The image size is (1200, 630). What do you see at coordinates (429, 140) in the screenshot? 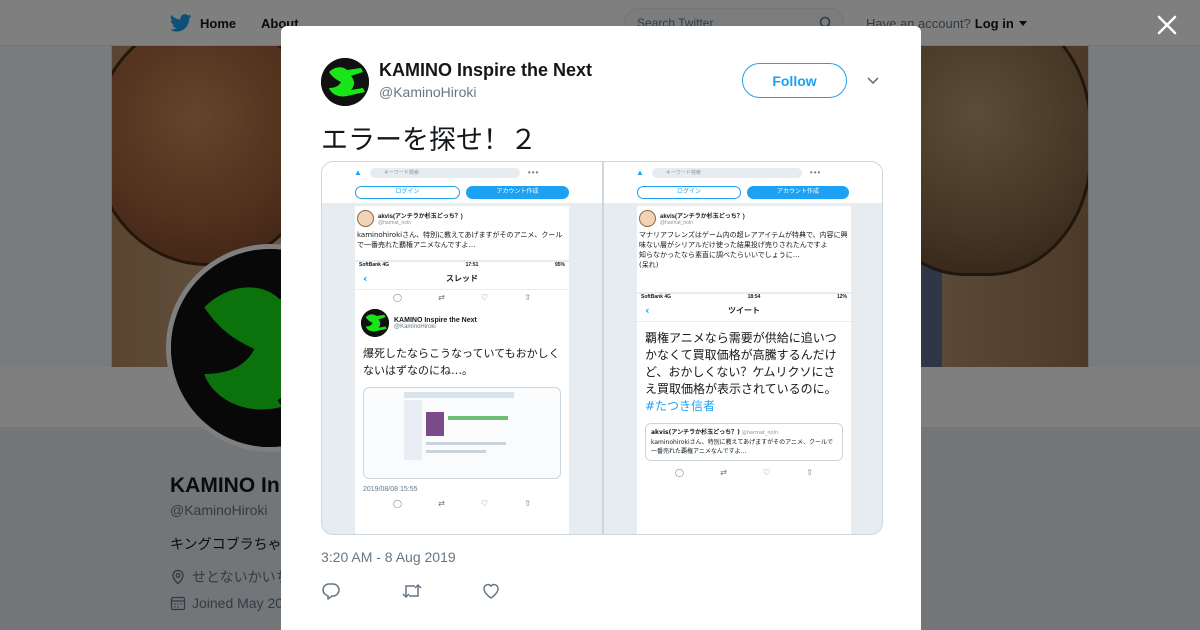
I see `tweet-text: エラーを探せ！２` at bounding box center [429, 140].